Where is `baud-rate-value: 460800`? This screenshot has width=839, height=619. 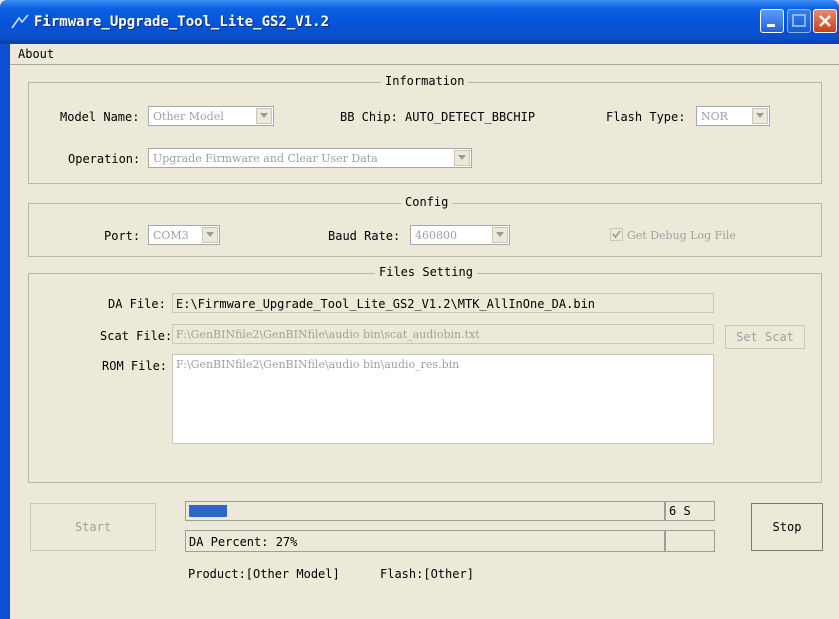
baud-rate-value: 460800 is located at coordinates (436, 235).